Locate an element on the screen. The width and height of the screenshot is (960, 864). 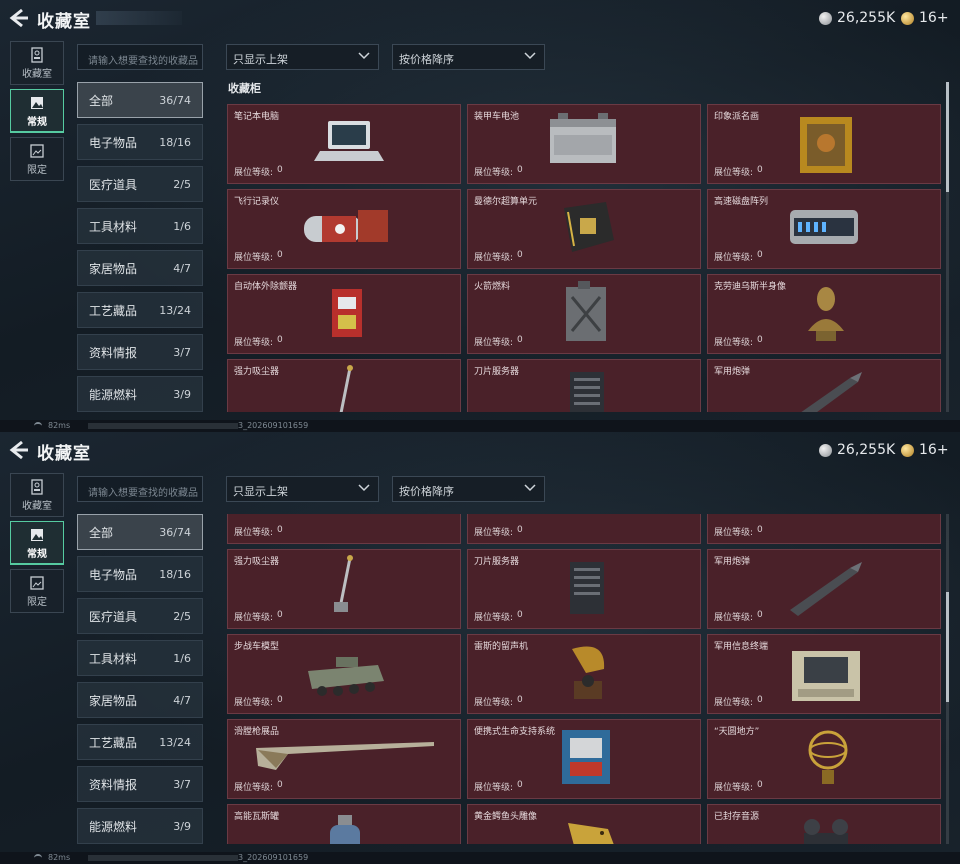
silver-currency: 26,255K is located at coordinates (857, 450).